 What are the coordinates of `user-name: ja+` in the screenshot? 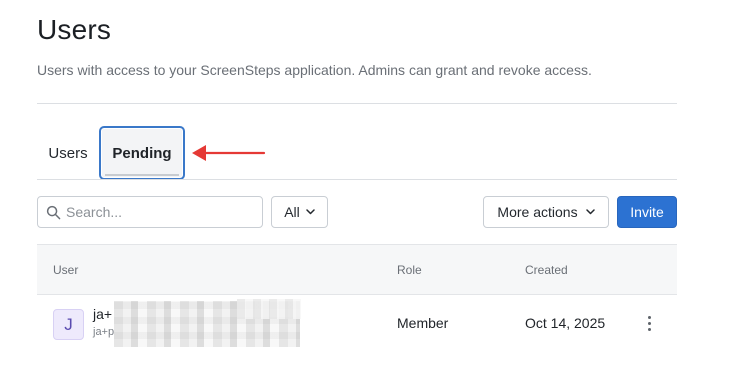 It's located at (103, 314).